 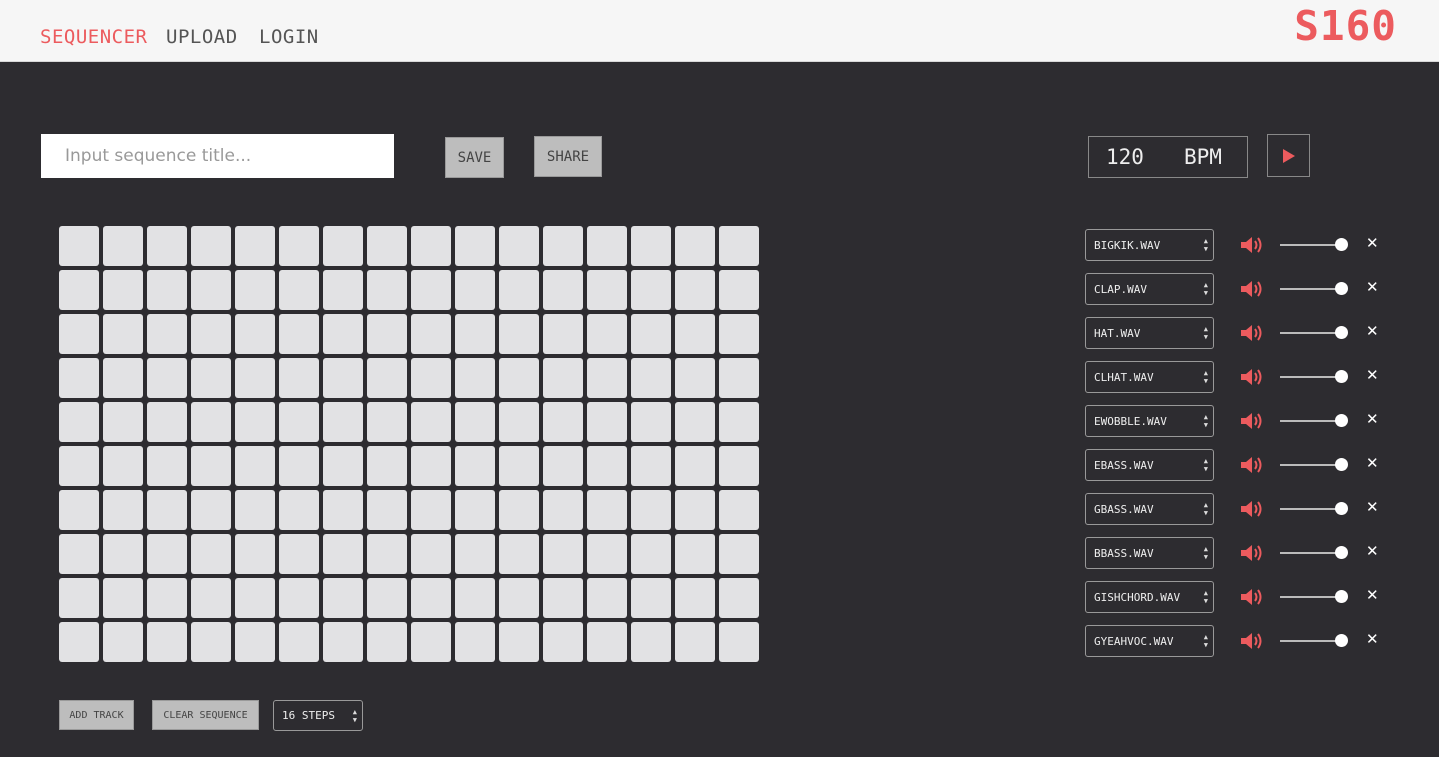 I want to click on play-button, so click(x=1288, y=155).